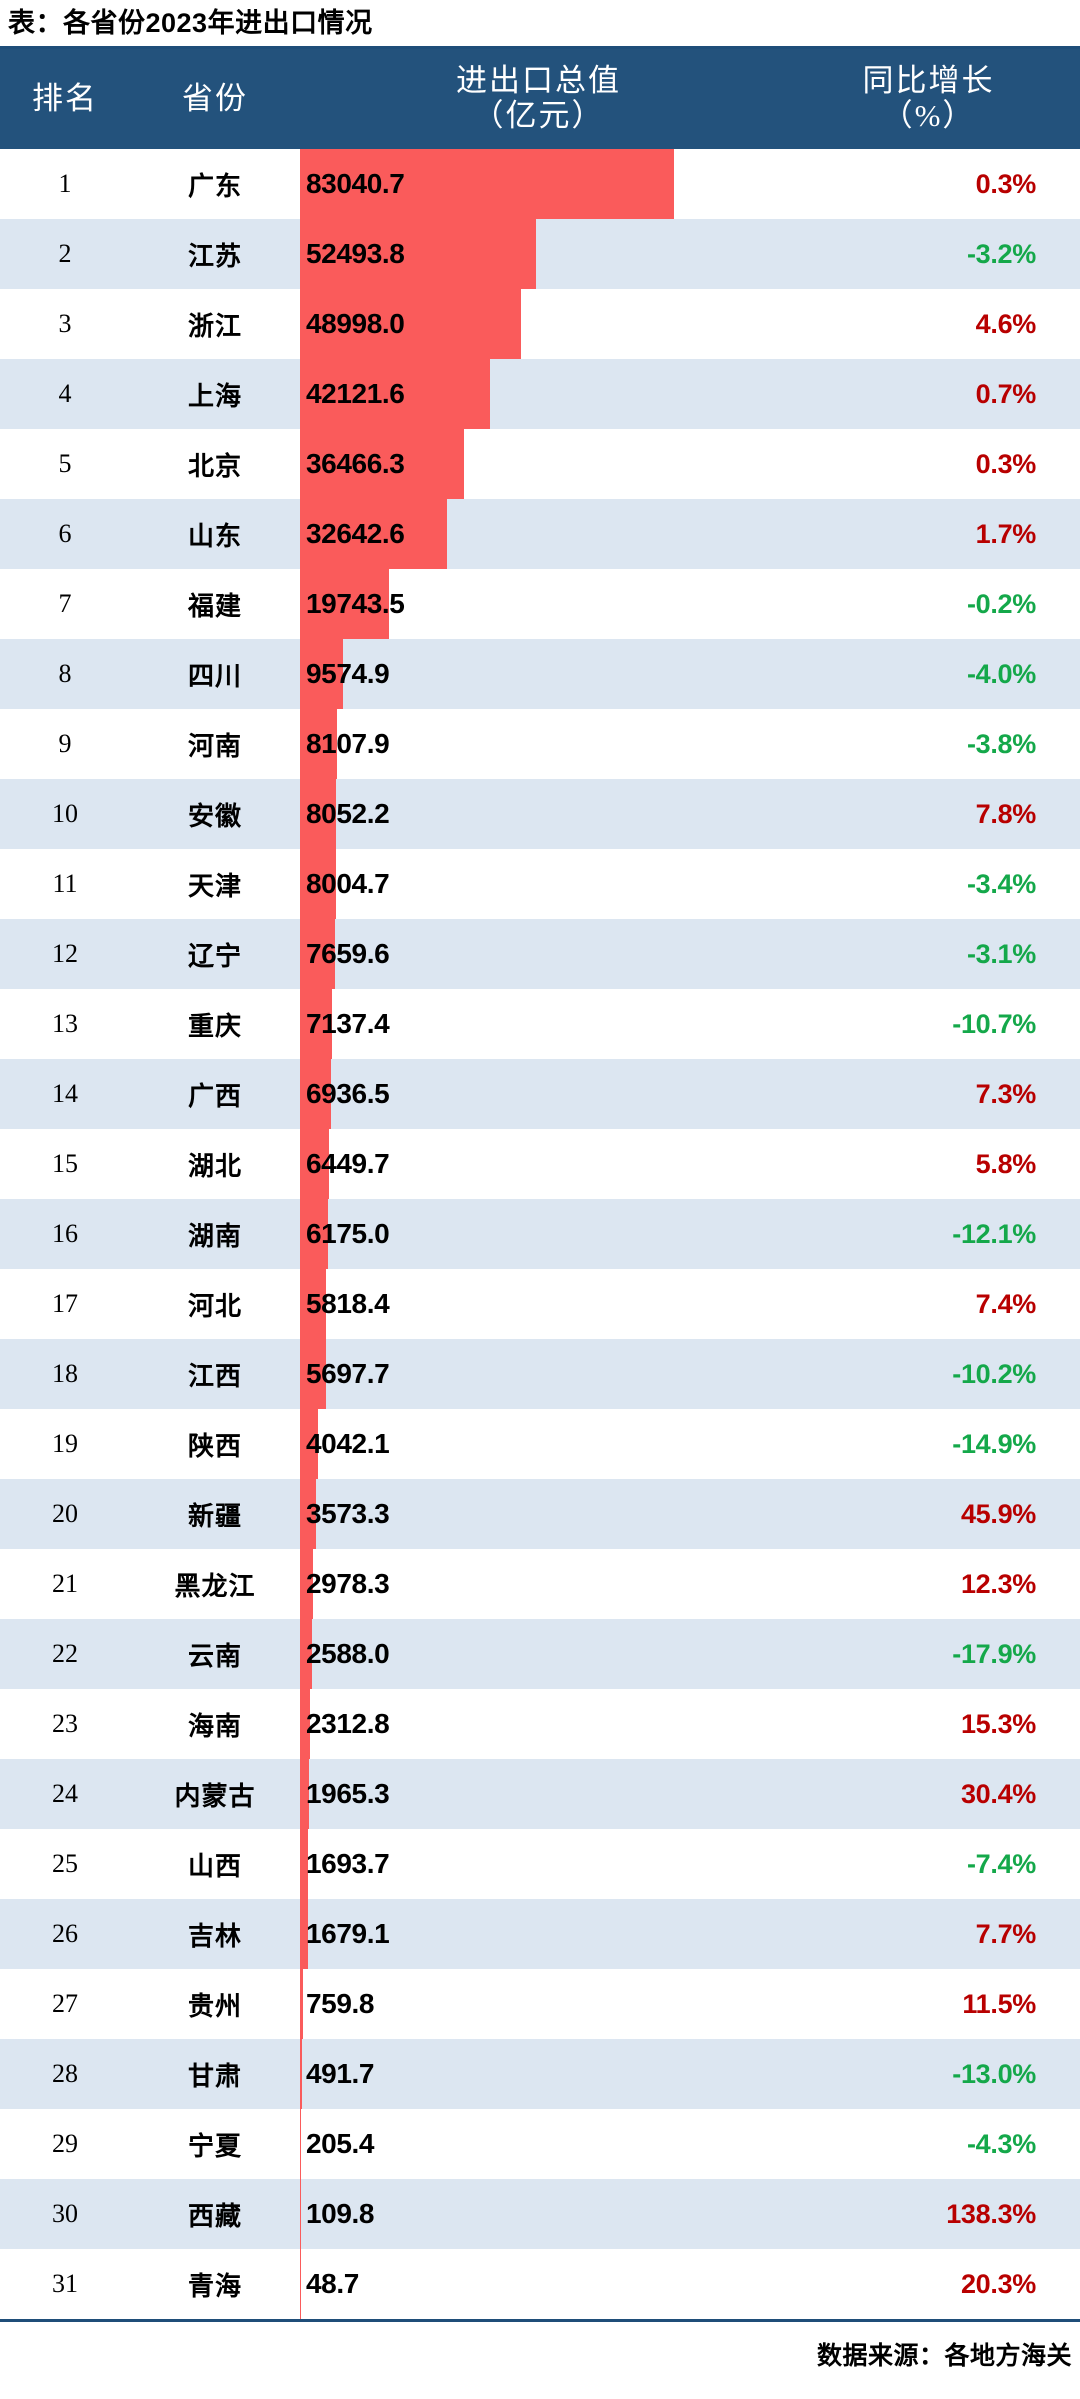  What do you see at coordinates (65, 883) in the screenshot?
I see `cell-rank: 11` at bounding box center [65, 883].